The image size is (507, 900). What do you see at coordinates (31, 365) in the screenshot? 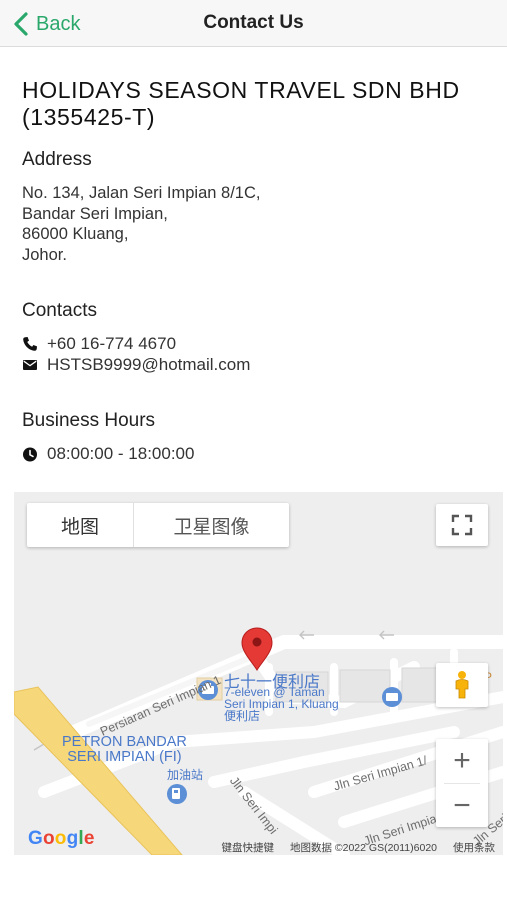
I see `mail-icon` at bounding box center [31, 365].